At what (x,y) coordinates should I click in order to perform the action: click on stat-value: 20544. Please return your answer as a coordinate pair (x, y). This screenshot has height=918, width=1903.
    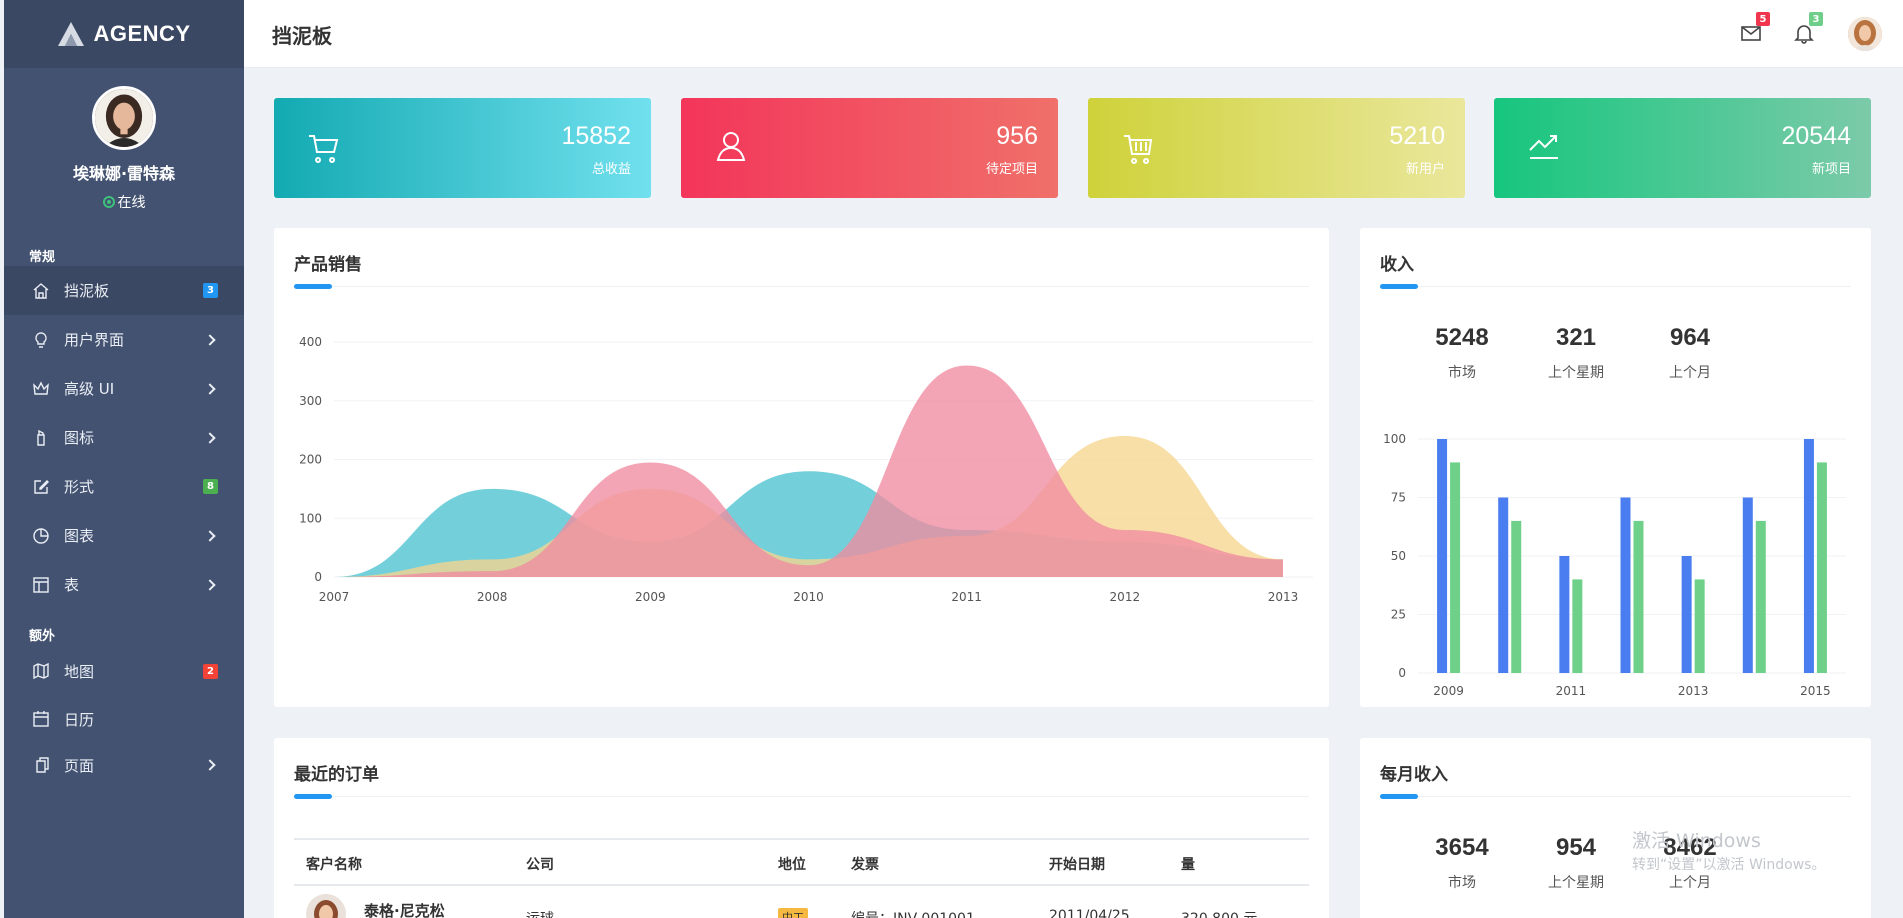
    Looking at the image, I should click on (1816, 136).